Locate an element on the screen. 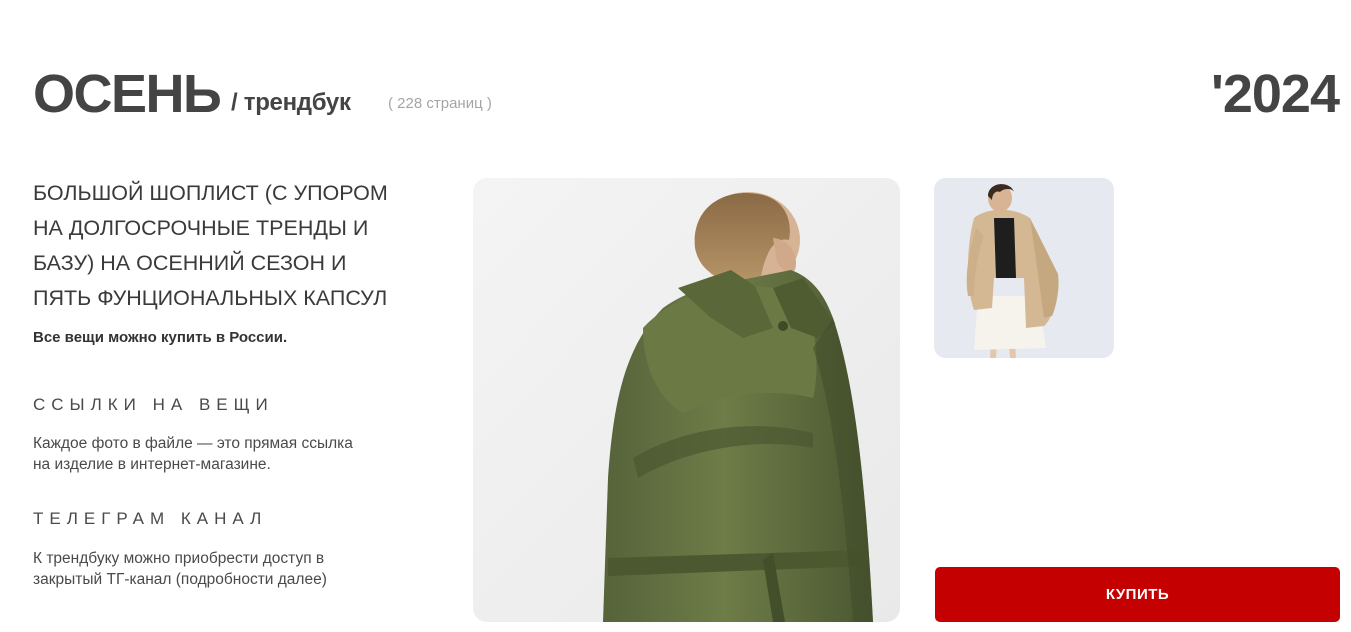 The width and height of the screenshot is (1351, 632). section-text-line: К трендбуку можно приобрести доступ в is located at coordinates (179, 558).